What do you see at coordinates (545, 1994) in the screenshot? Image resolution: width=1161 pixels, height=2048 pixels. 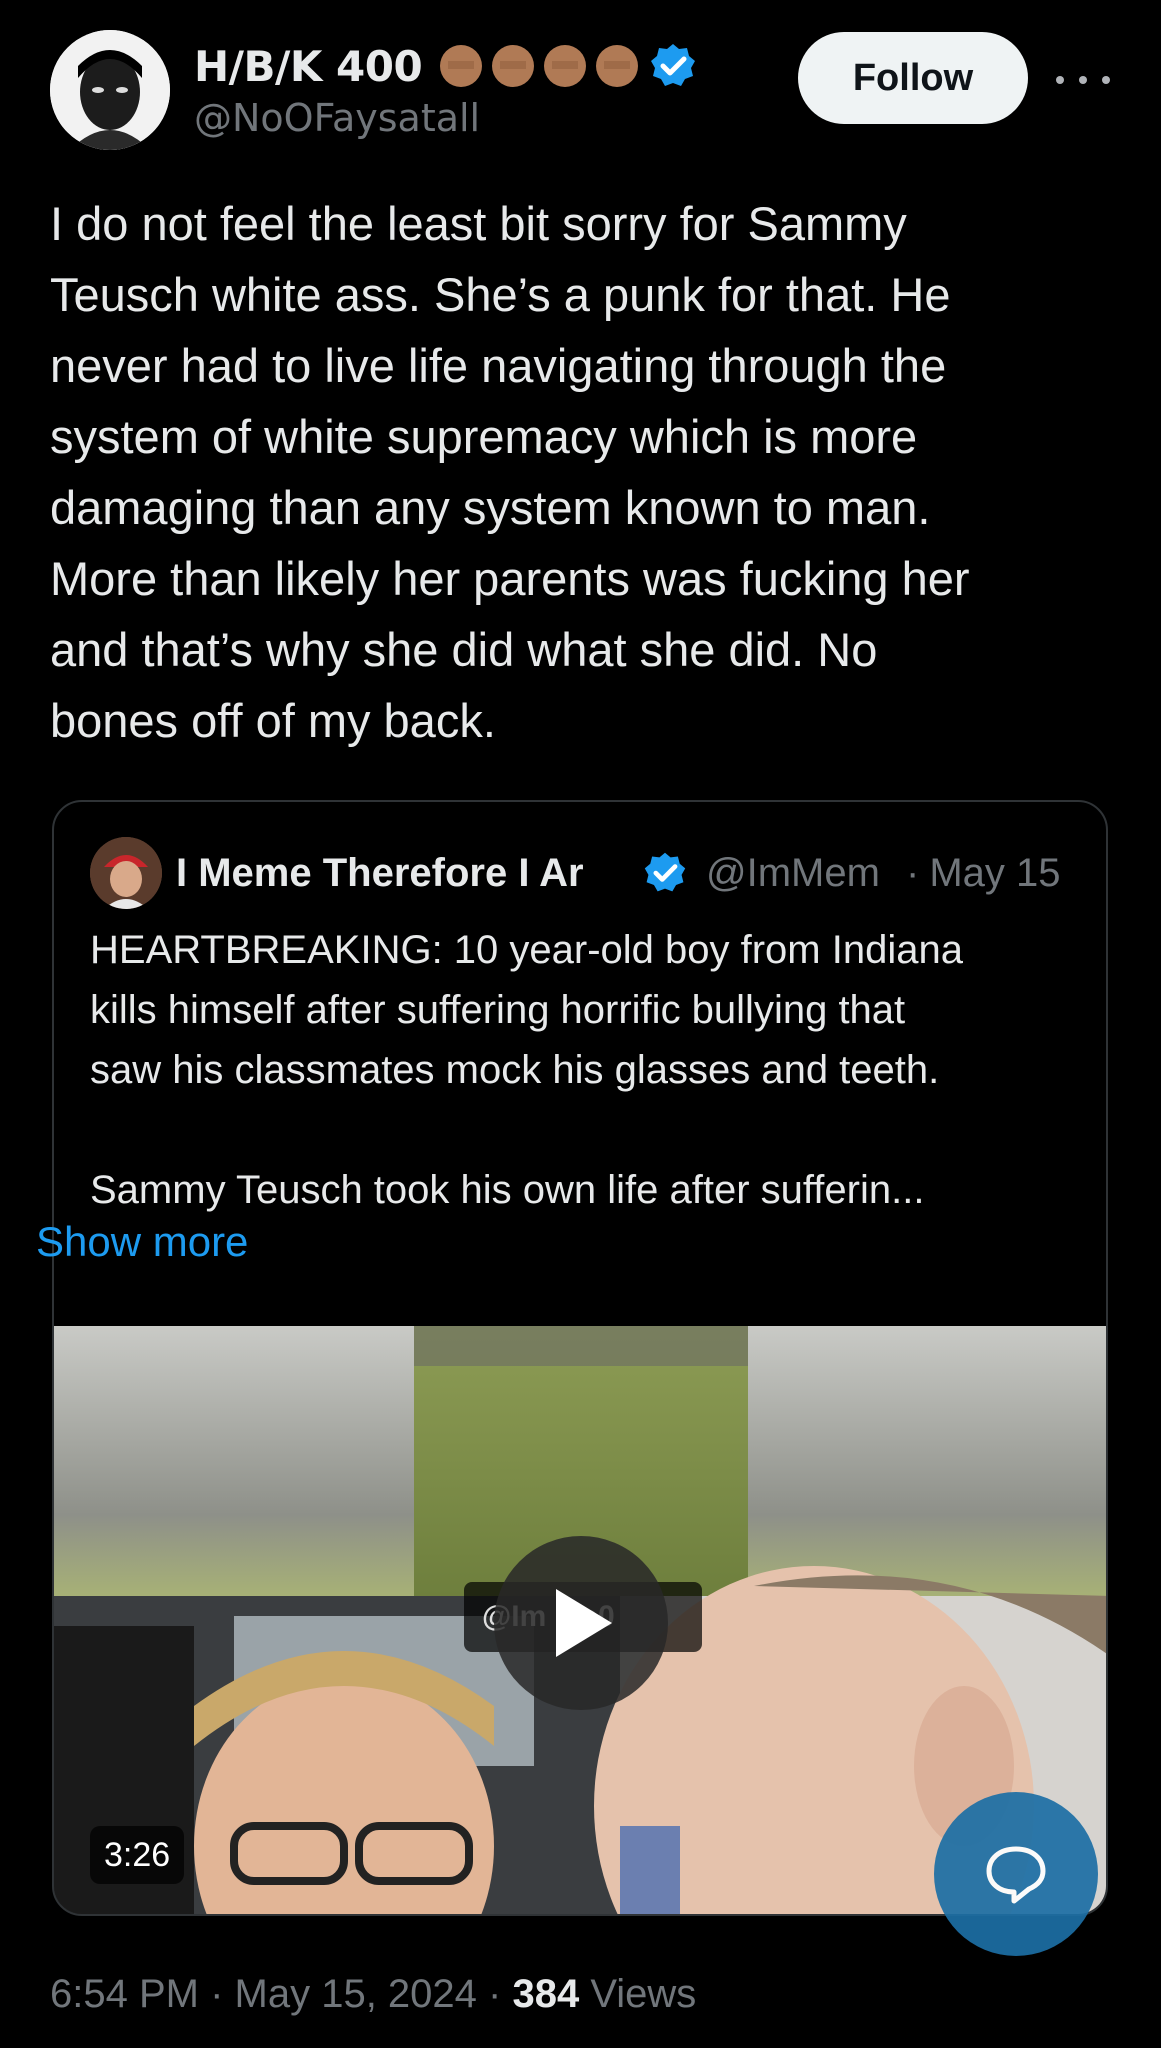 I see `views-count: 384` at bounding box center [545, 1994].